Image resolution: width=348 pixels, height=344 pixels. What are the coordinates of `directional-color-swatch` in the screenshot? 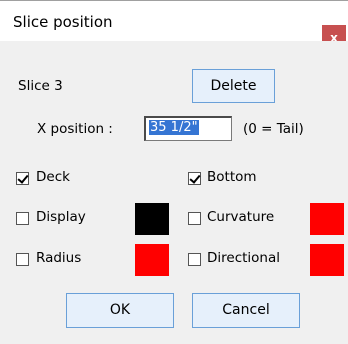 It's located at (327, 260).